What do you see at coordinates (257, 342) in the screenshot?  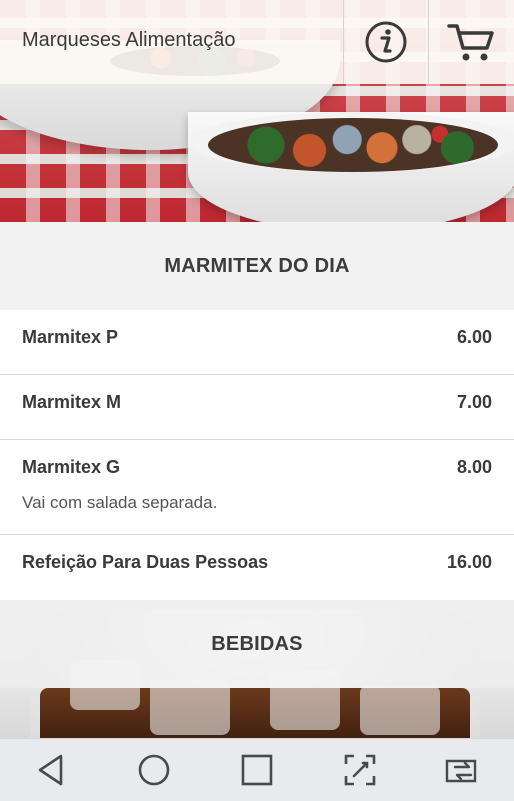 I see `menu-item: Marmitex P 6.00` at bounding box center [257, 342].